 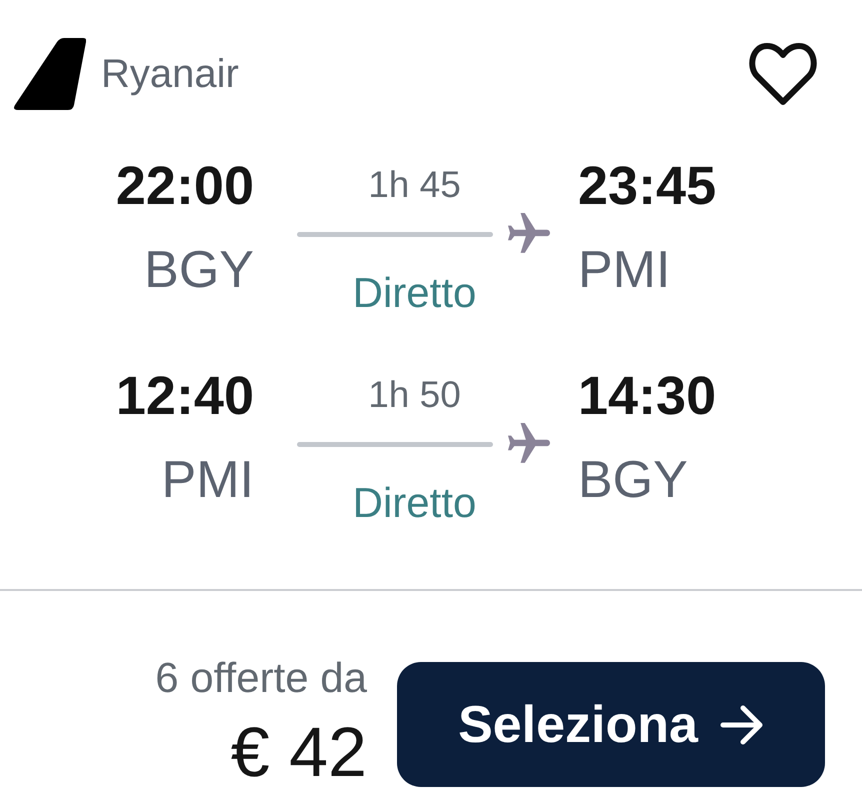 I want to click on arrival-airport: BGY, so click(x=633, y=480).